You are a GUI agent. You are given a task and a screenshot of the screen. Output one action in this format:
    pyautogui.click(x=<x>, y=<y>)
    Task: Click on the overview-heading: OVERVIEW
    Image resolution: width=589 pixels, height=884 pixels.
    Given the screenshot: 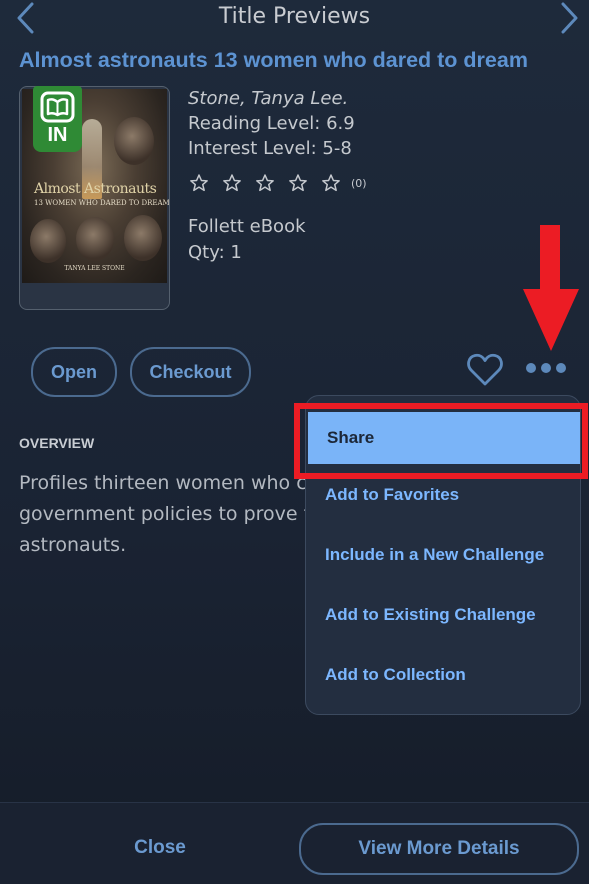 What is the action you would take?
    pyautogui.click(x=57, y=443)
    